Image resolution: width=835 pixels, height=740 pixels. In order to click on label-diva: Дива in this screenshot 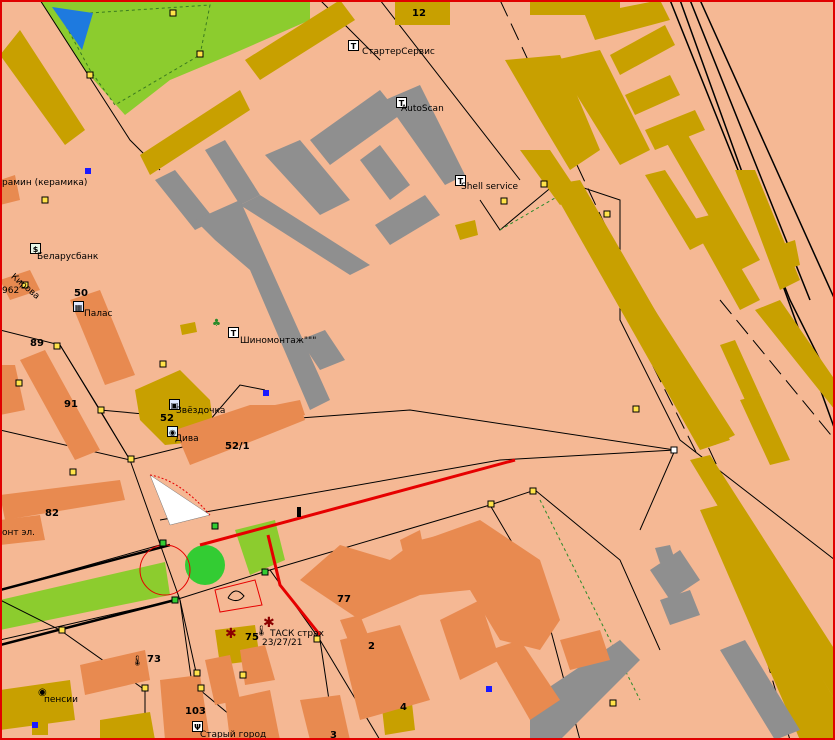, I will do `click(187, 439)`.